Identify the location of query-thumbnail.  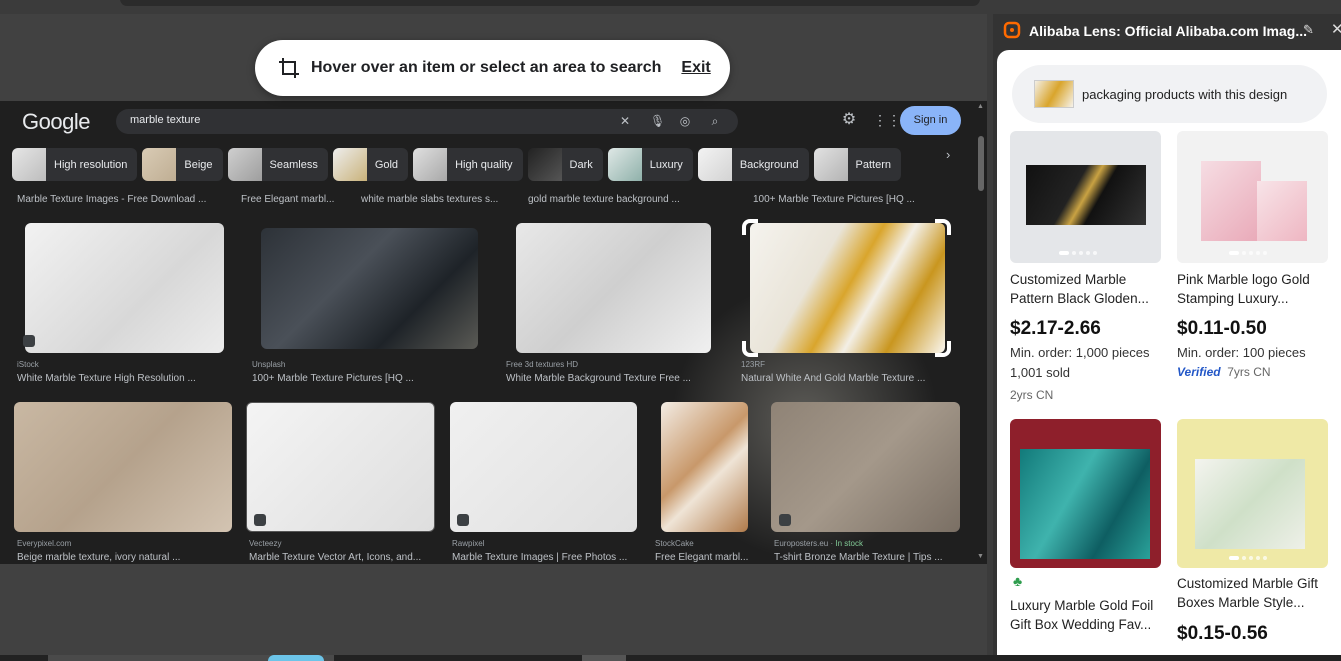
(1054, 94).